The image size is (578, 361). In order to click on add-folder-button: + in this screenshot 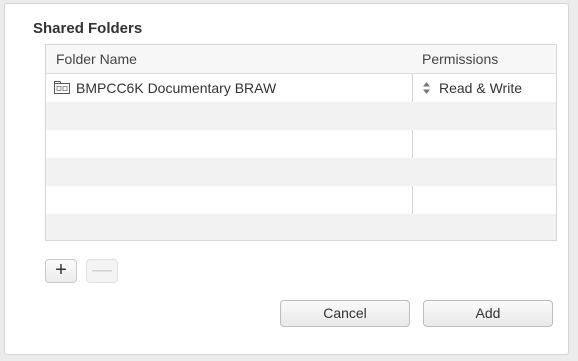, I will do `click(61, 271)`.